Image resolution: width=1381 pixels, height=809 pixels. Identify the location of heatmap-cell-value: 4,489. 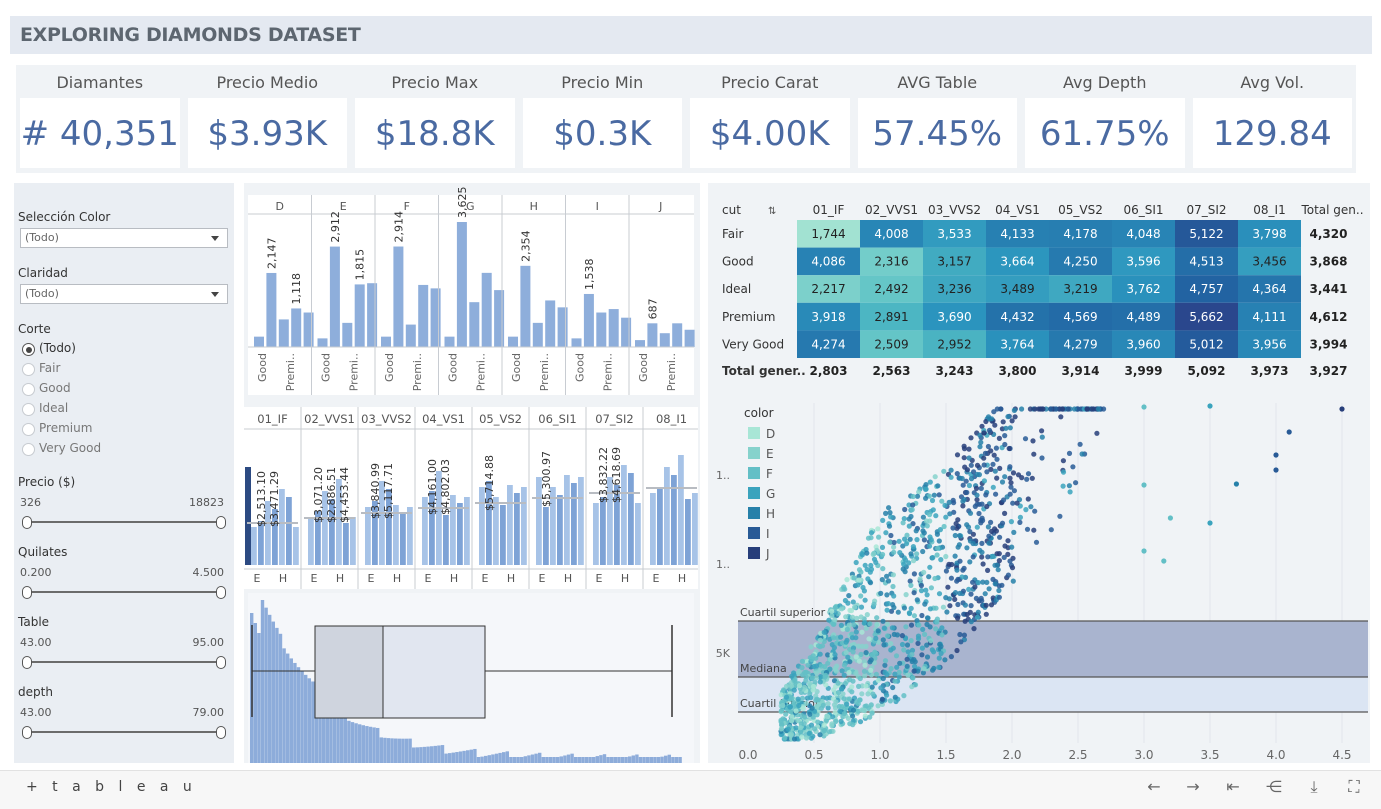
(1143, 317).